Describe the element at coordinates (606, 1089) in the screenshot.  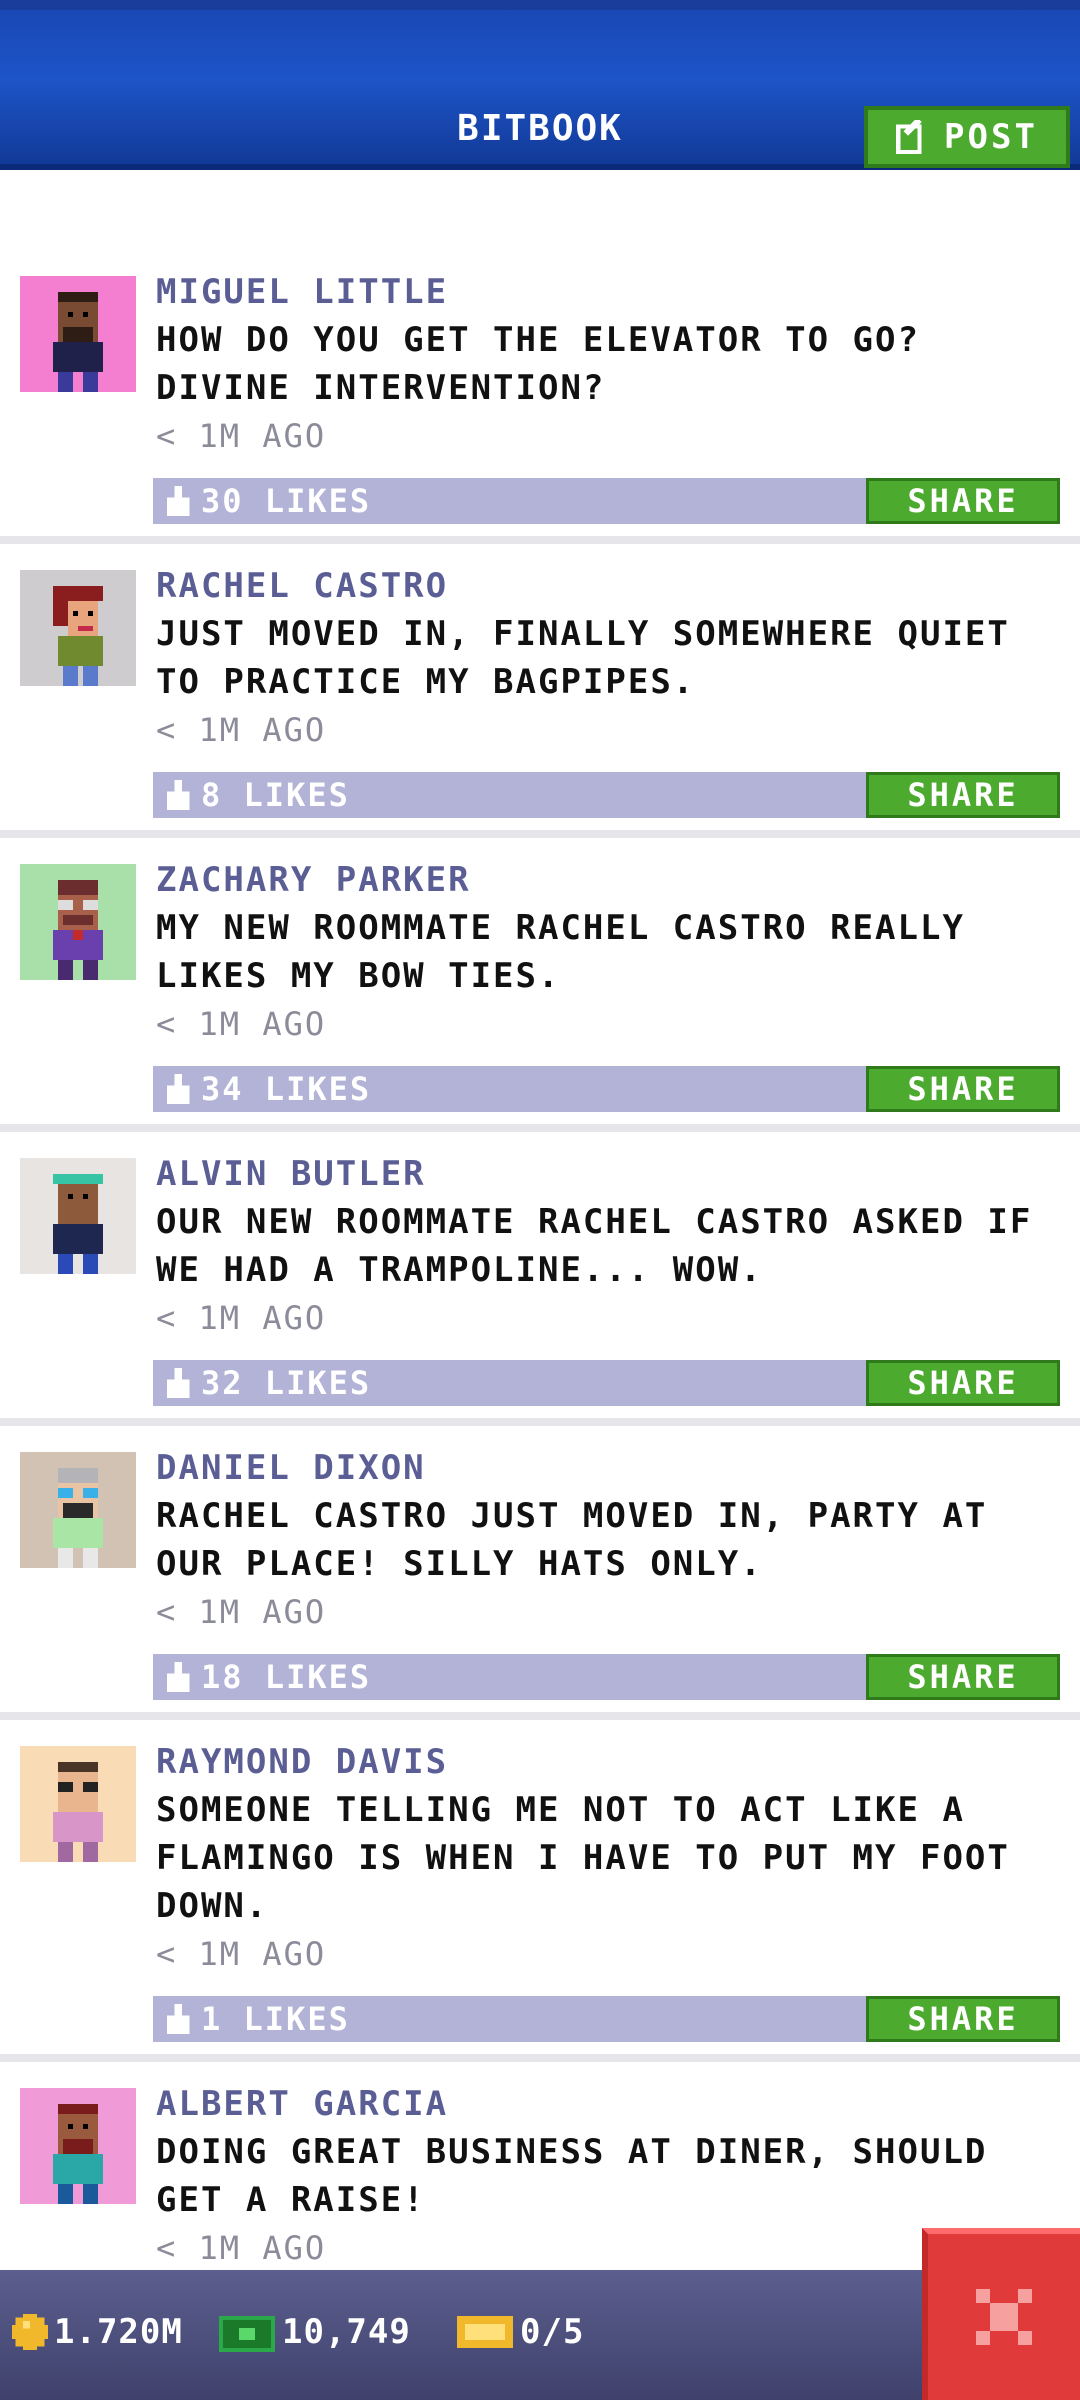
I see `likes-bar: 34 LIKES SHARE` at that location.